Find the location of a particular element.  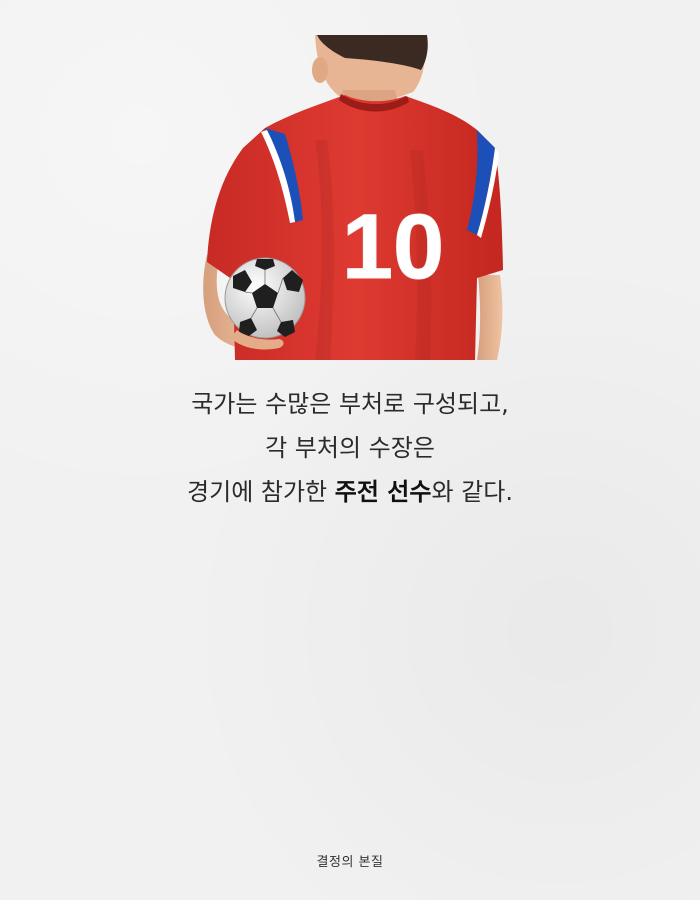

caption-line-2: 각 부처의 수장은 is located at coordinates (350, 448).